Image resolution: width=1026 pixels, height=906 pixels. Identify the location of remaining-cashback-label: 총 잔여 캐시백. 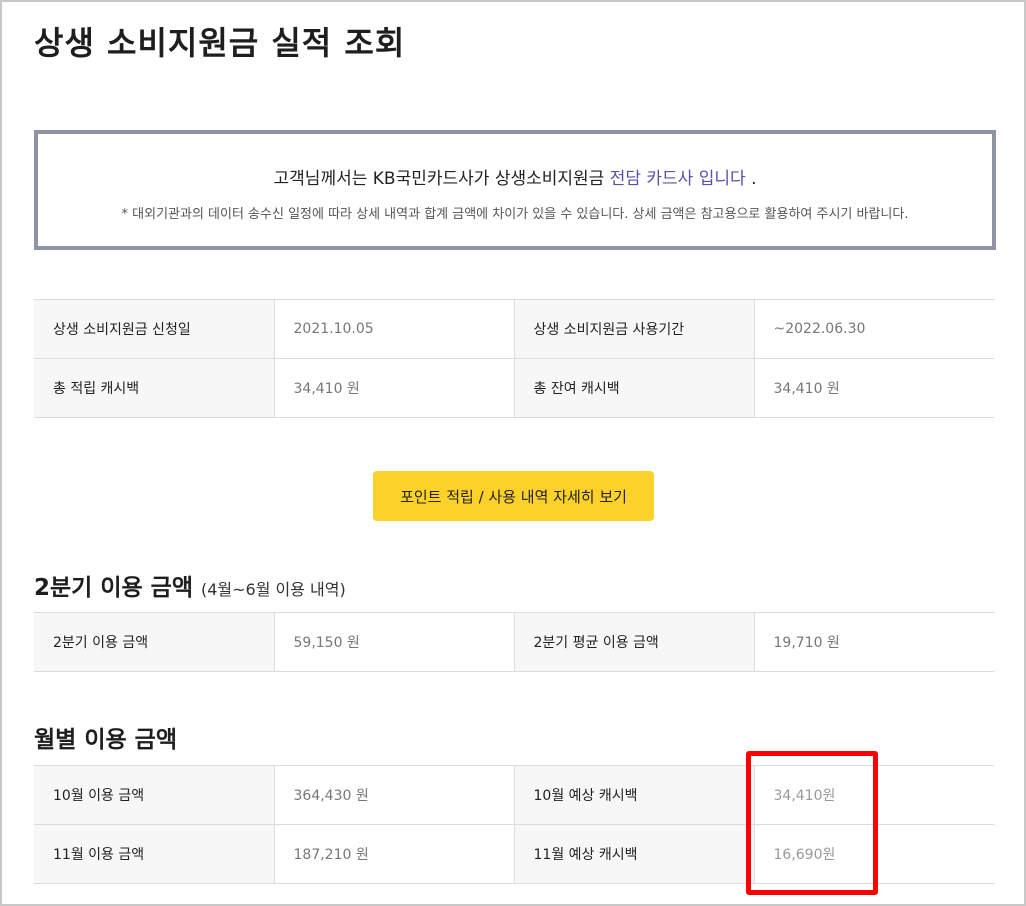
(633, 388).